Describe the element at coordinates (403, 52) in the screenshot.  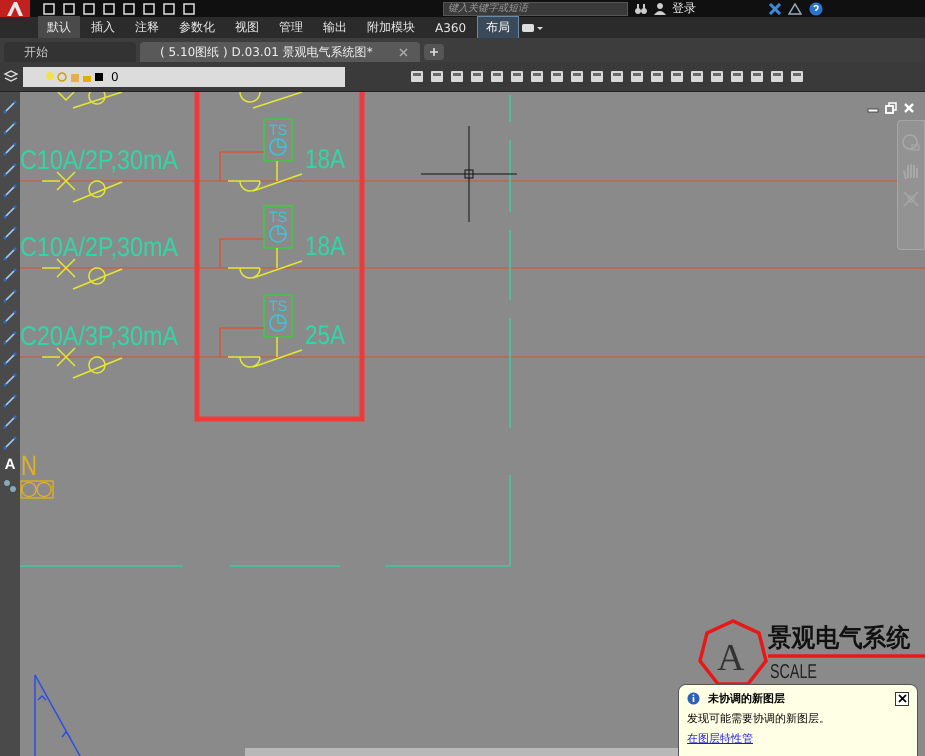
I see `close-icon` at that location.